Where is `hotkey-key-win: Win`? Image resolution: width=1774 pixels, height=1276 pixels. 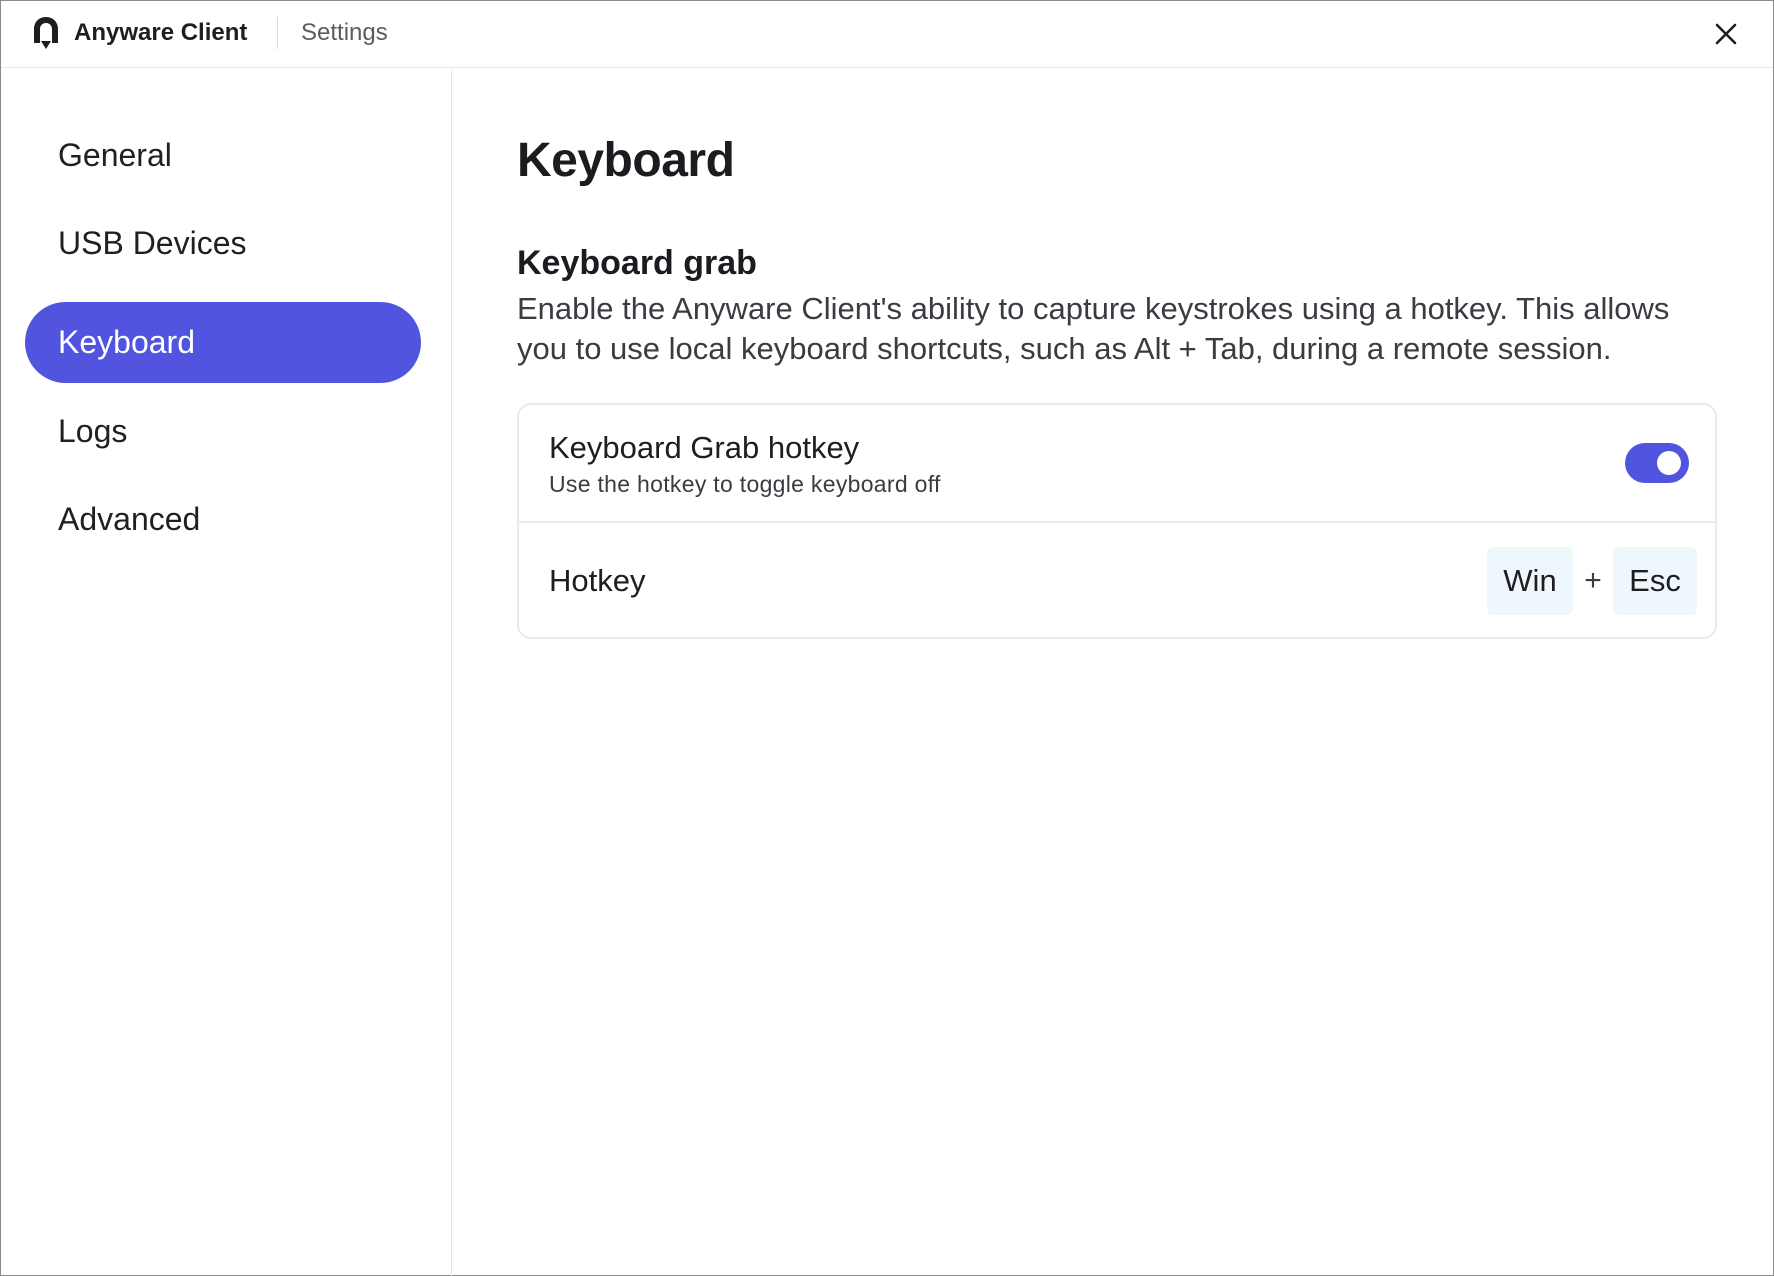
hotkey-key-win: Win is located at coordinates (1530, 581).